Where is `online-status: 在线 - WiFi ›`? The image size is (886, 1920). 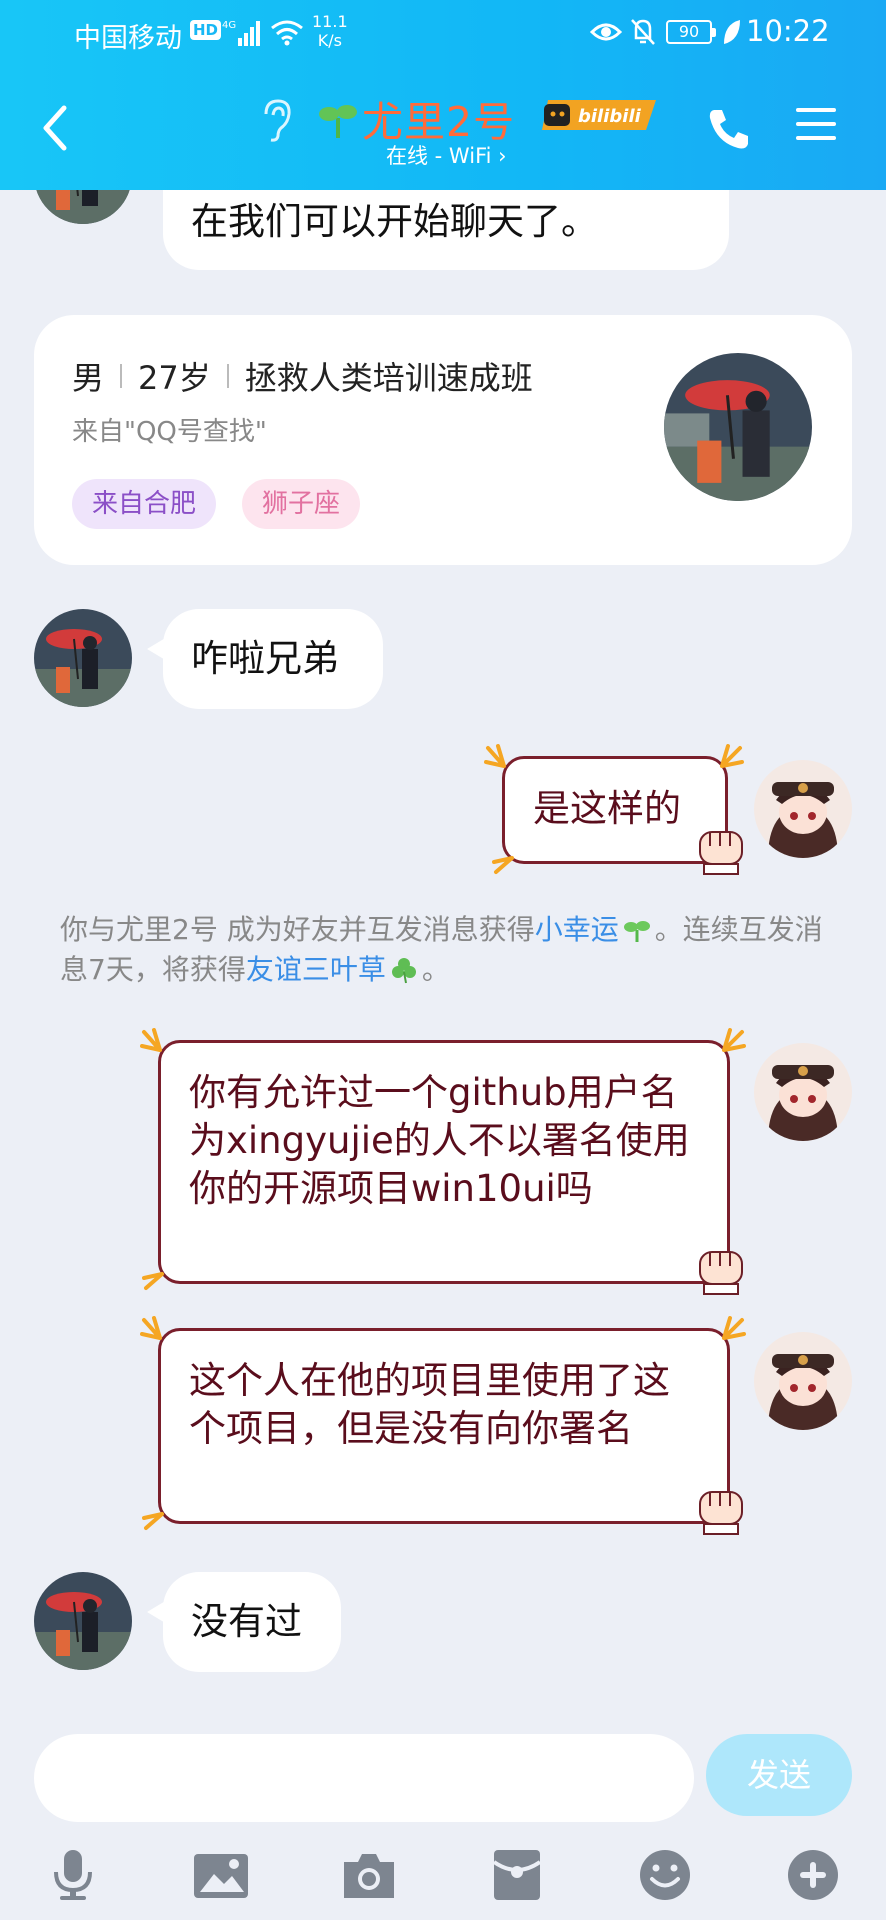 online-status: 在线 - WiFi › is located at coordinates (446, 155).